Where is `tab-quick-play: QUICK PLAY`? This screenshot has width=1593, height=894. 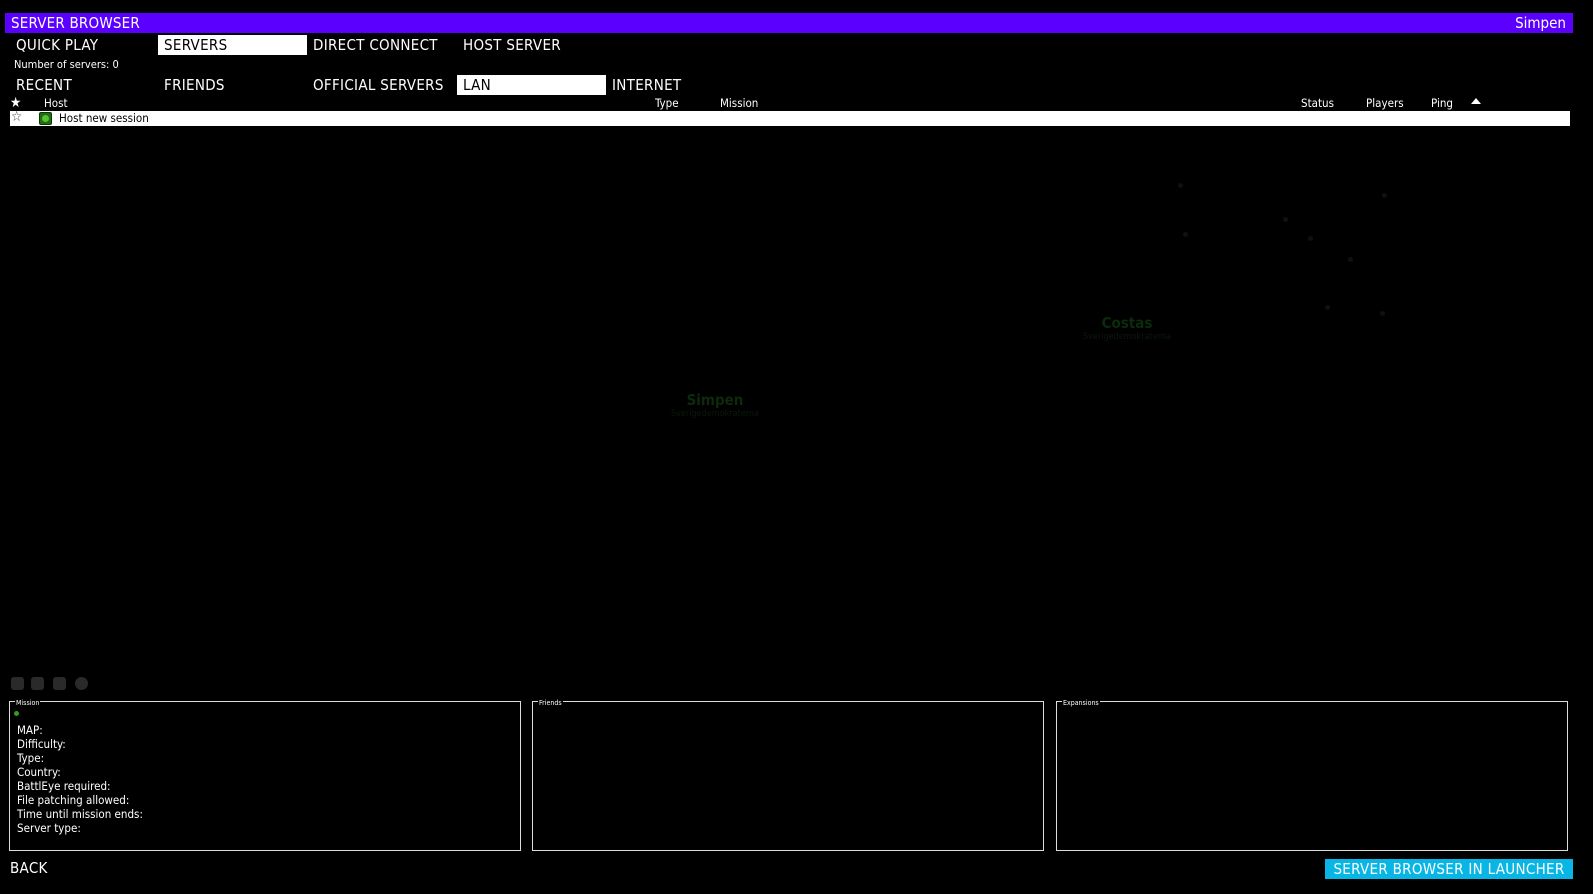 tab-quick-play: QUICK PLAY is located at coordinates (84, 45).